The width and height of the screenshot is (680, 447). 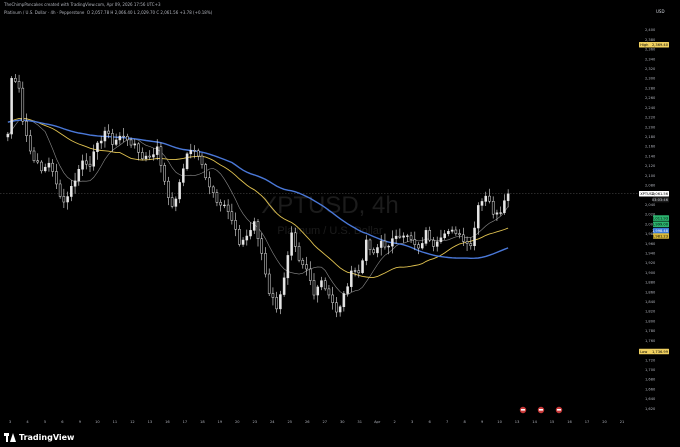 I want to click on price-label-value: 1,999.00, so click(x=660, y=225).